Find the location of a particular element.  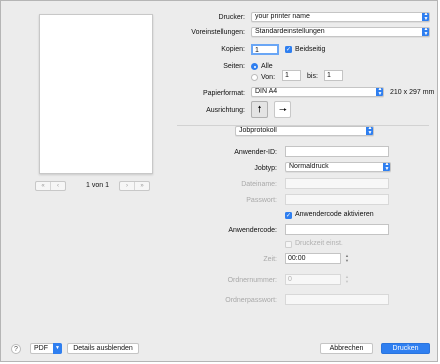

page-counter: 1 von 1 is located at coordinates (97, 185).